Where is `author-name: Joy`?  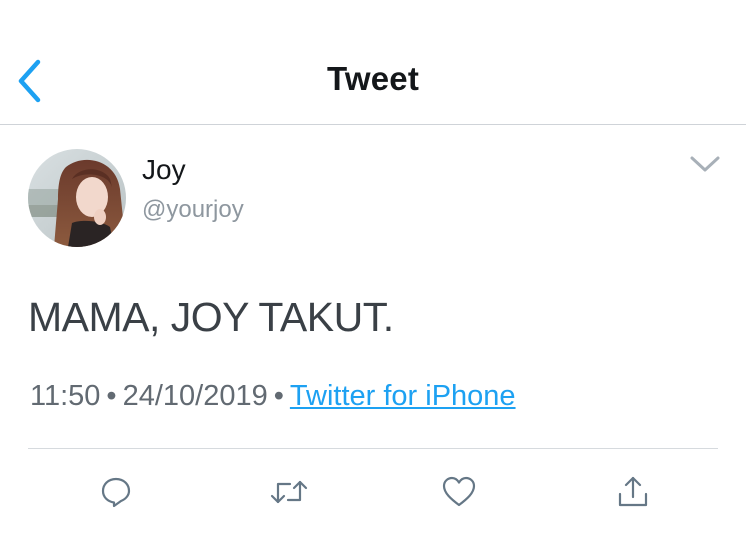
author-name: Joy is located at coordinates (164, 170).